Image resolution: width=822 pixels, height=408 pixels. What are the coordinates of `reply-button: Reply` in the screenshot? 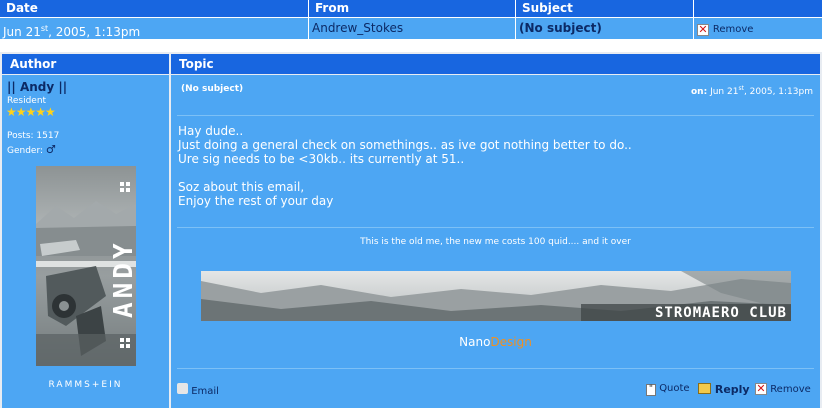 It's located at (724, 389).